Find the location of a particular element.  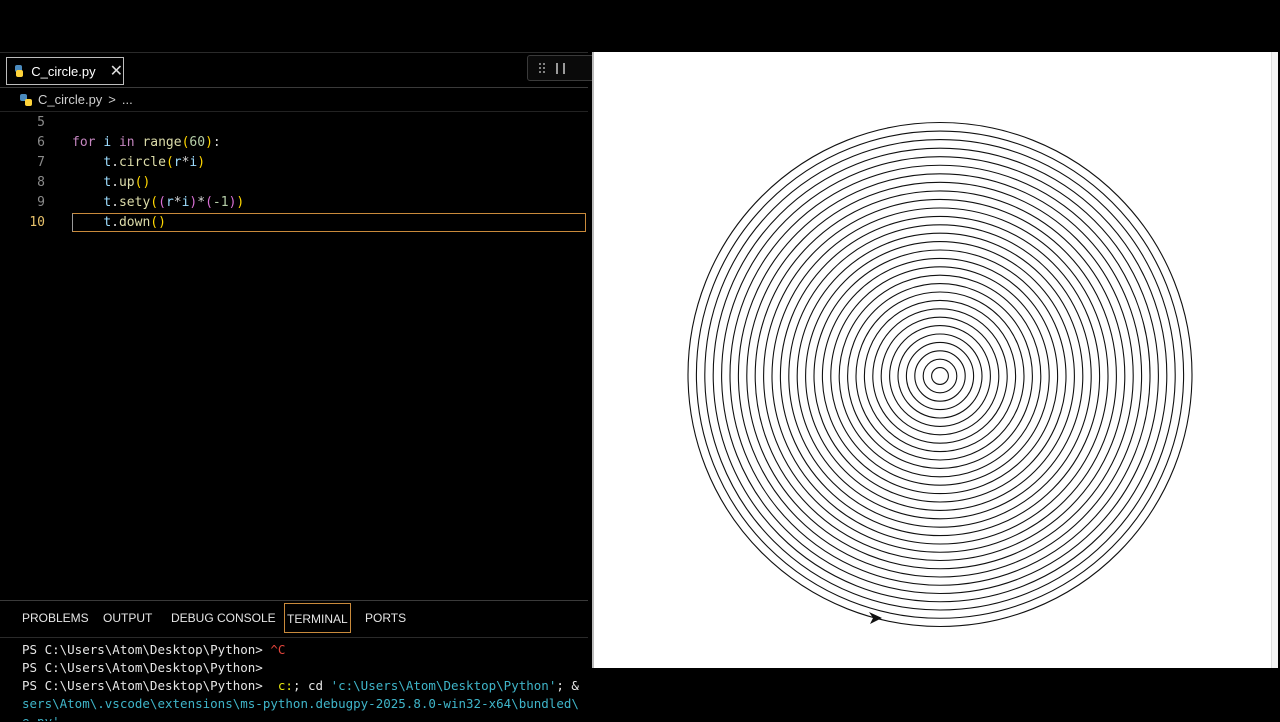

close-icon: ✕ is located at coordinates (116, 71).